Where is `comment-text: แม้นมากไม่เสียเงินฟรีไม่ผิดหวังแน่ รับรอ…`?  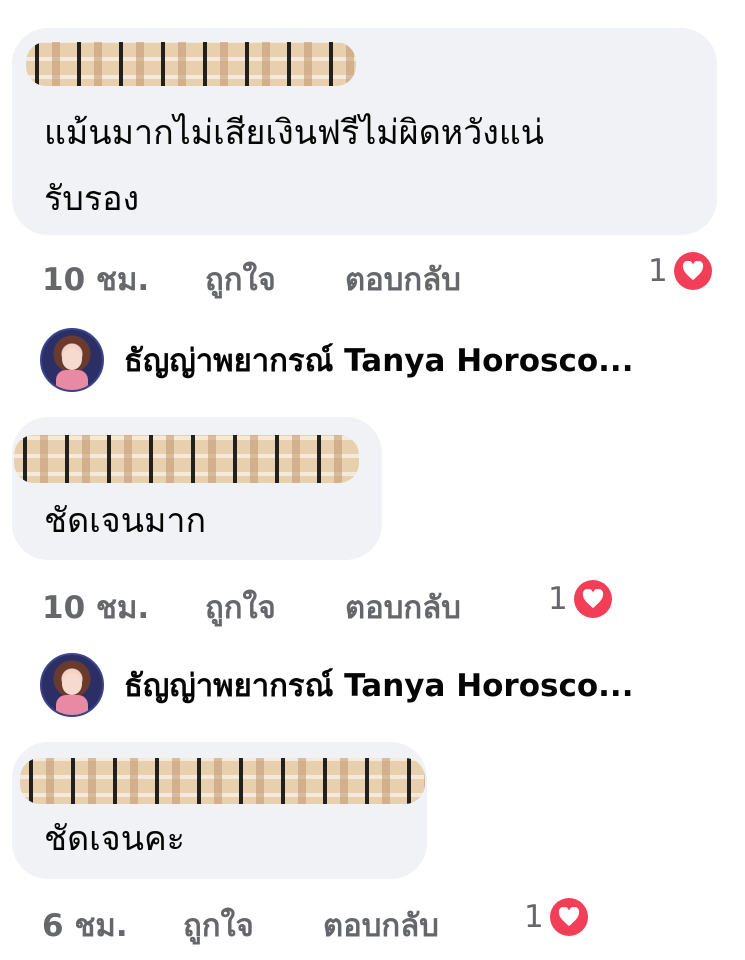 comment-text: แม้นมากไม่เสียเงินฟรีไม่ผิดหวังแน่ รับรอ… is located at coordinates (294, 166).